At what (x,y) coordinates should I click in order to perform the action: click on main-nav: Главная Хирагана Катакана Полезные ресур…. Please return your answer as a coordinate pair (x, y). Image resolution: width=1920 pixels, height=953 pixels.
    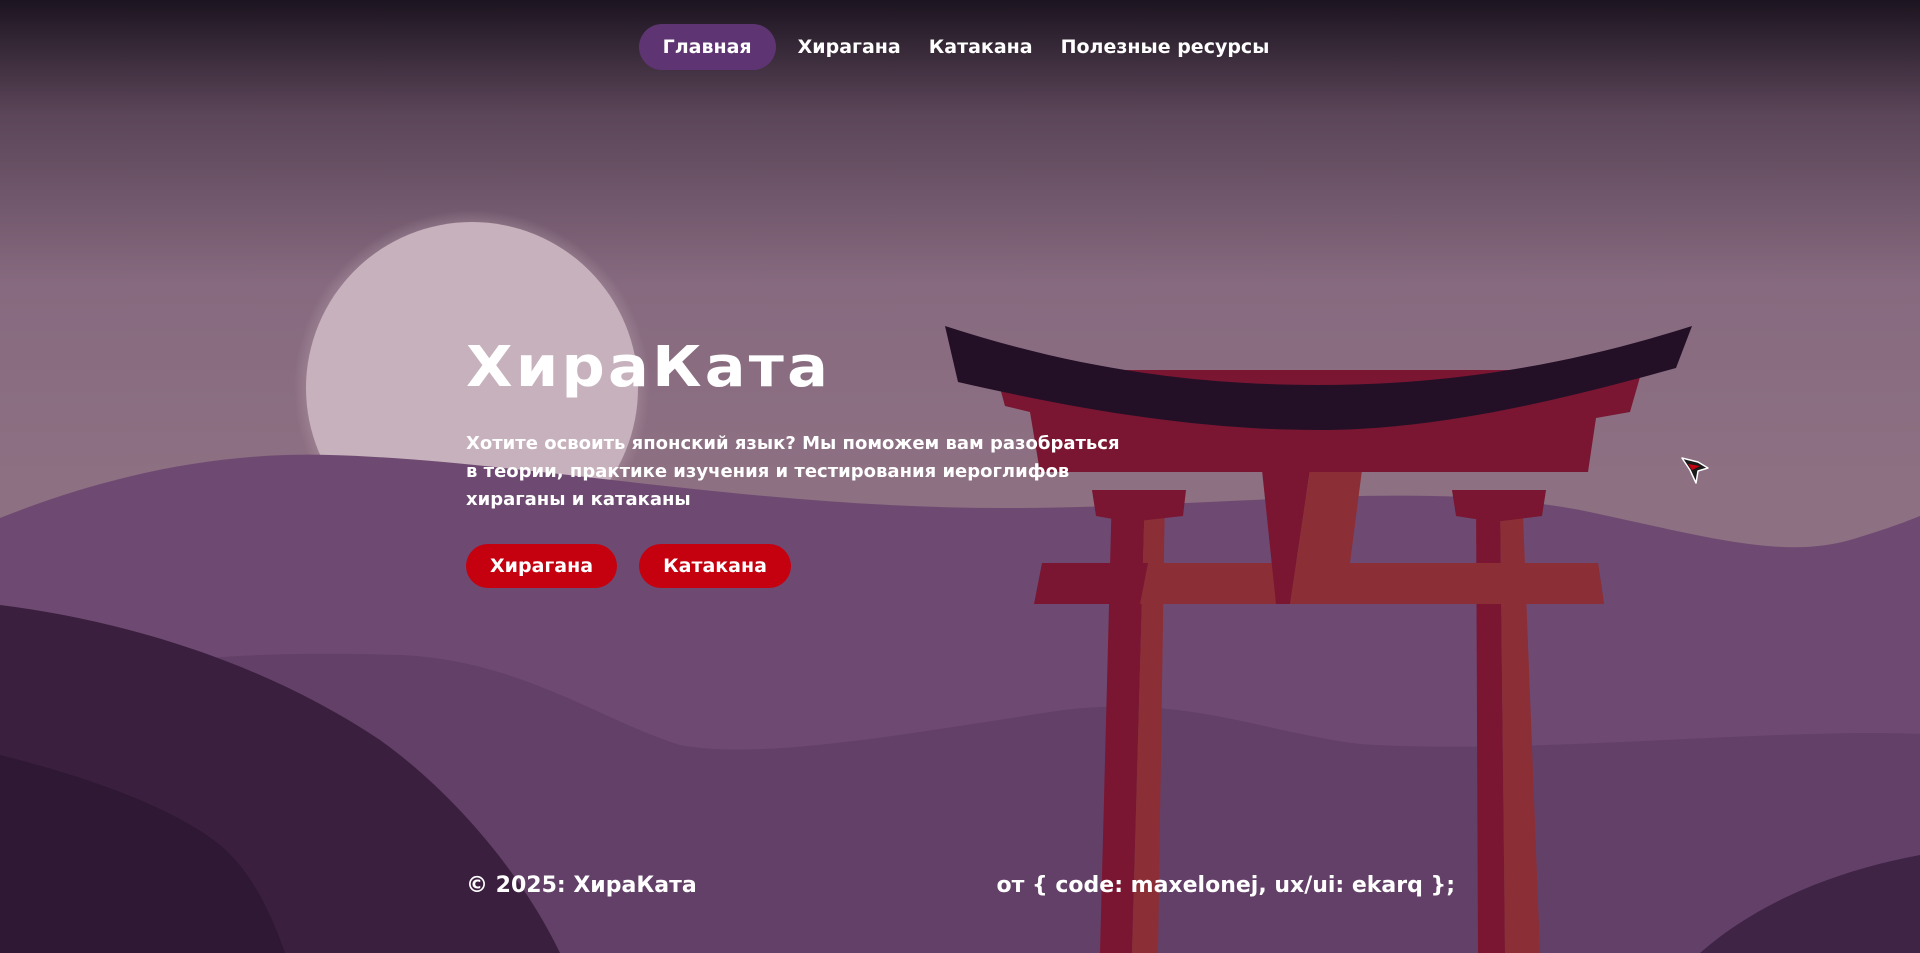
    Looking at the image, I should click on (960, 47).